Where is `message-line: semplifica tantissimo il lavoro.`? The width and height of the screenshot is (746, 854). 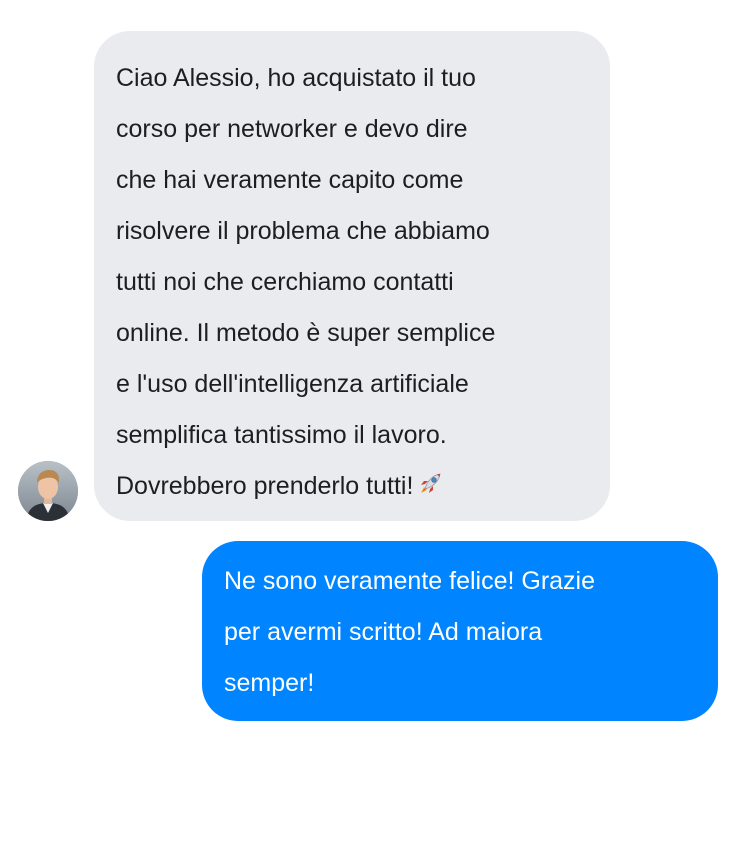
message-line: semplifica tantissimo il lavoro. is located at coordinates (281, 435).